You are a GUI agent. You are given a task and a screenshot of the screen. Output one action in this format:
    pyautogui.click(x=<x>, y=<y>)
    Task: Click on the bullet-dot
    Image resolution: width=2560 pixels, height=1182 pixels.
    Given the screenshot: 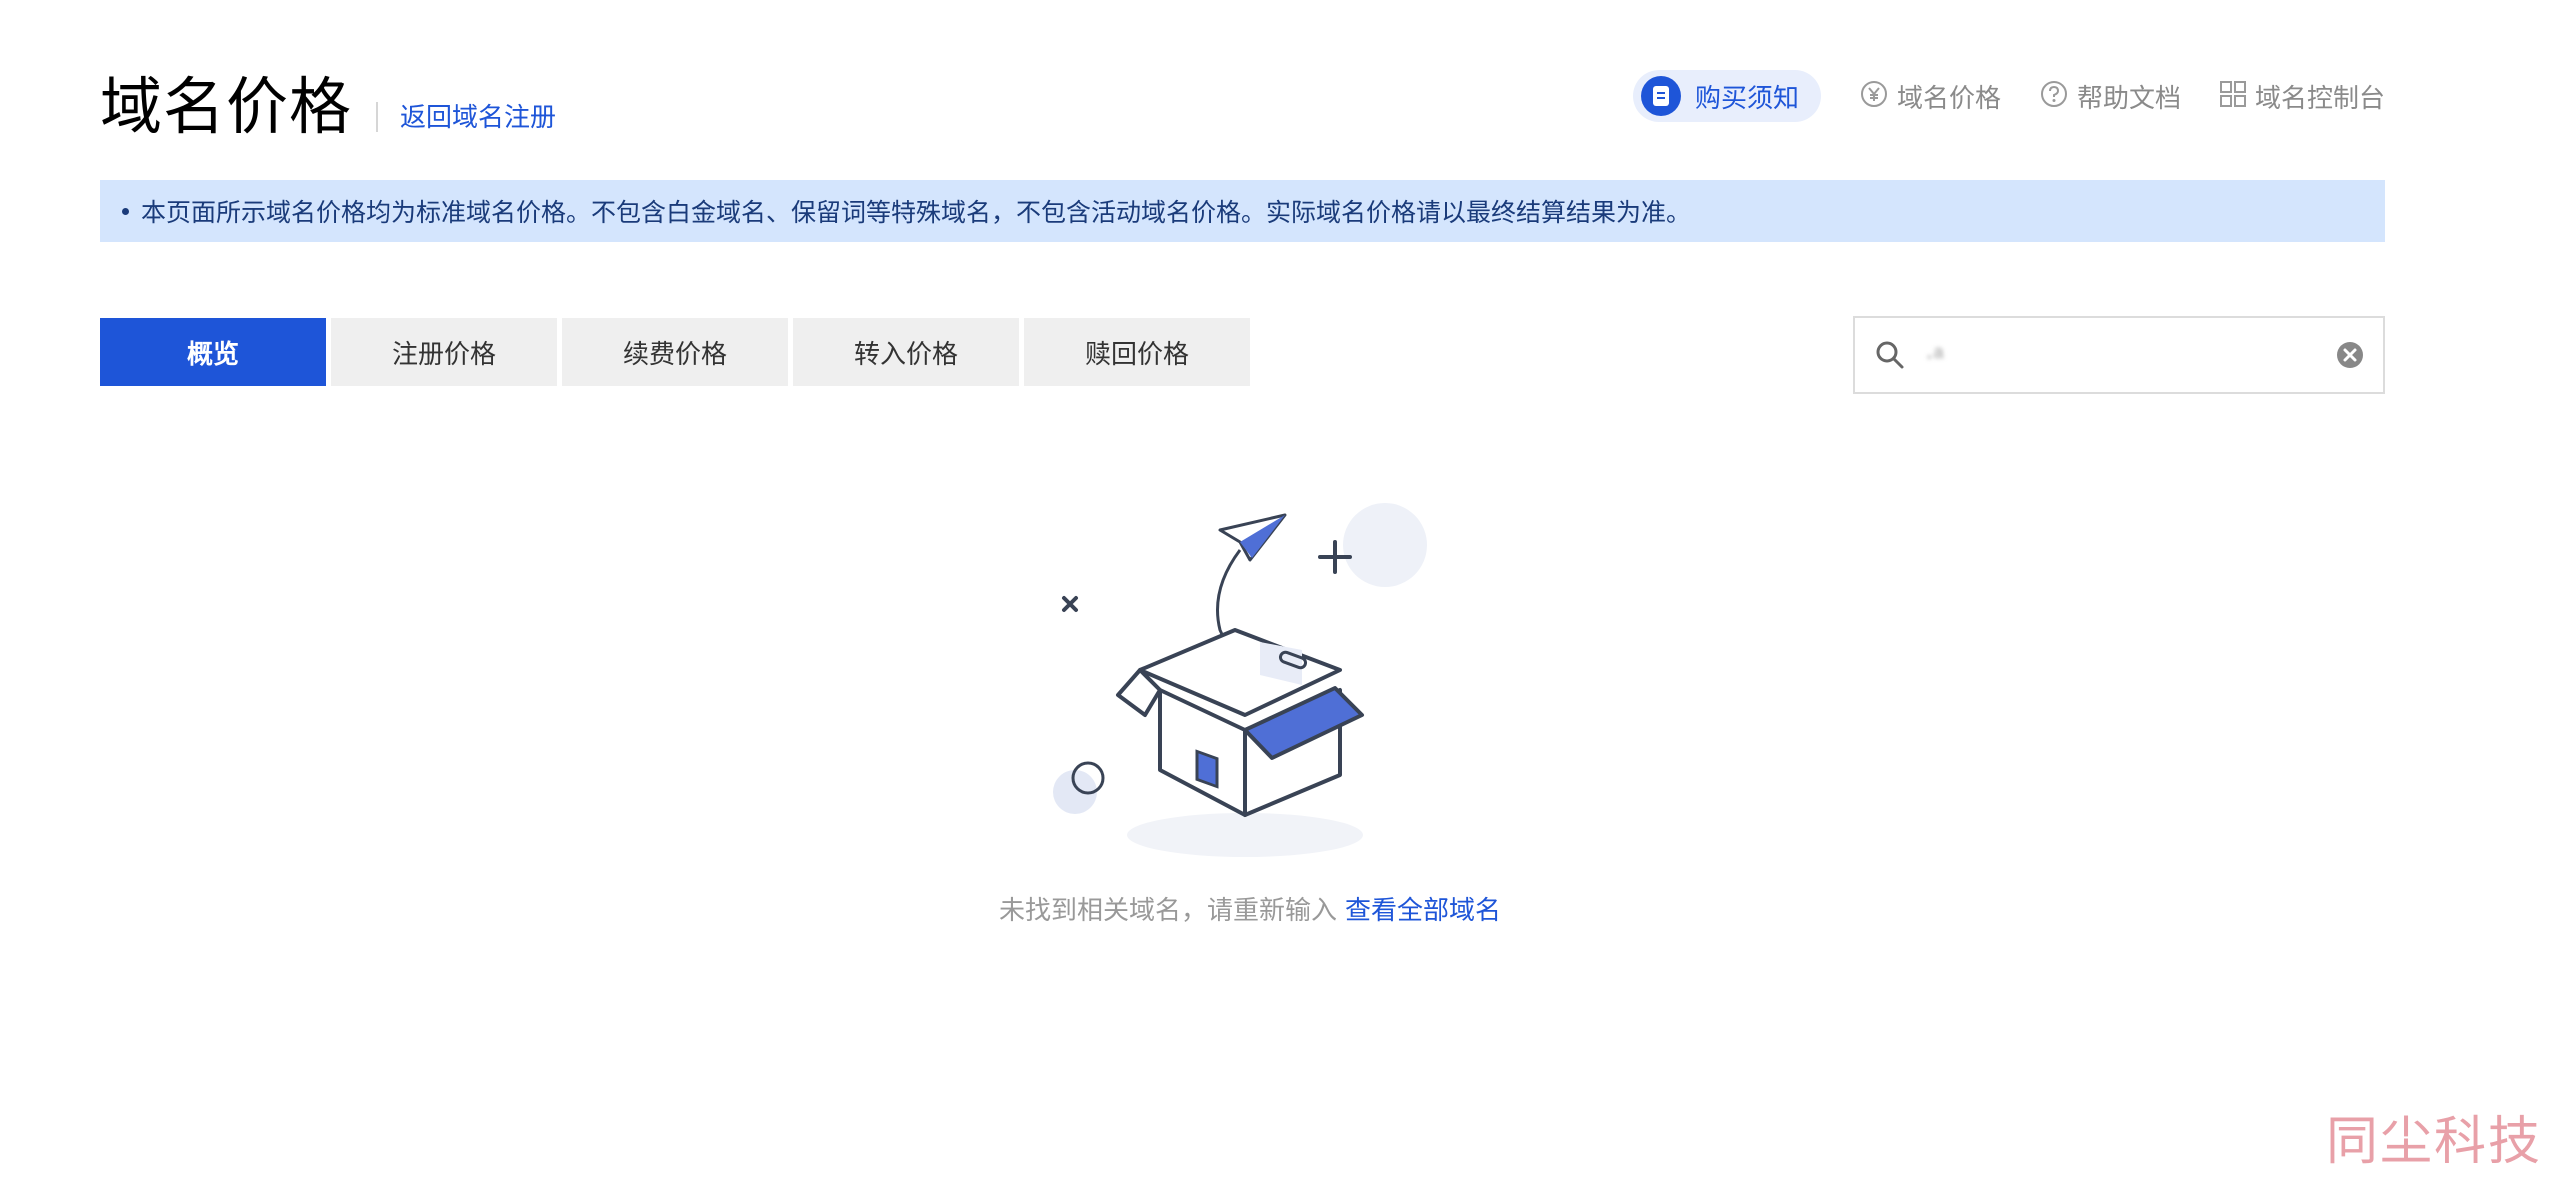 What is the action you would take?
    pyautogui.click(x=125, y=211)
    